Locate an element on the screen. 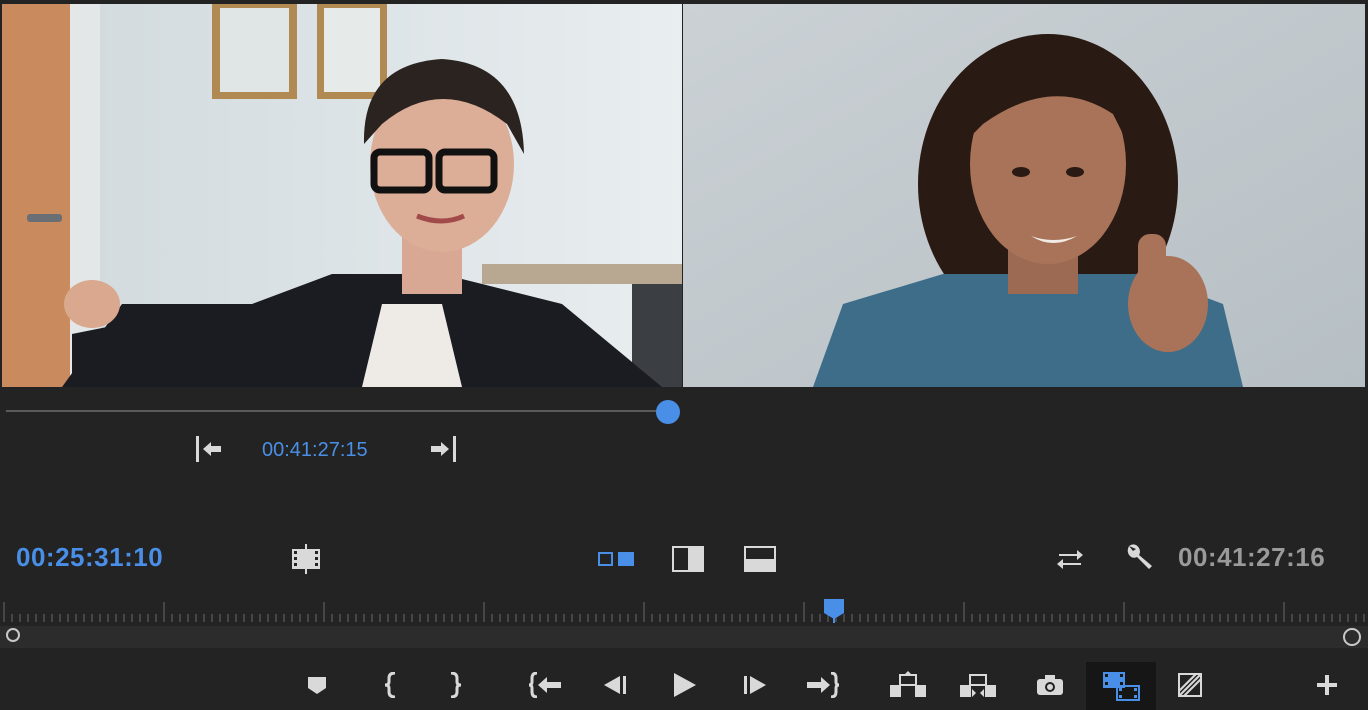 The width and height of the screenshot is (1368, 710). proxy-toggle-icon is located at coordinates (1190, 685).